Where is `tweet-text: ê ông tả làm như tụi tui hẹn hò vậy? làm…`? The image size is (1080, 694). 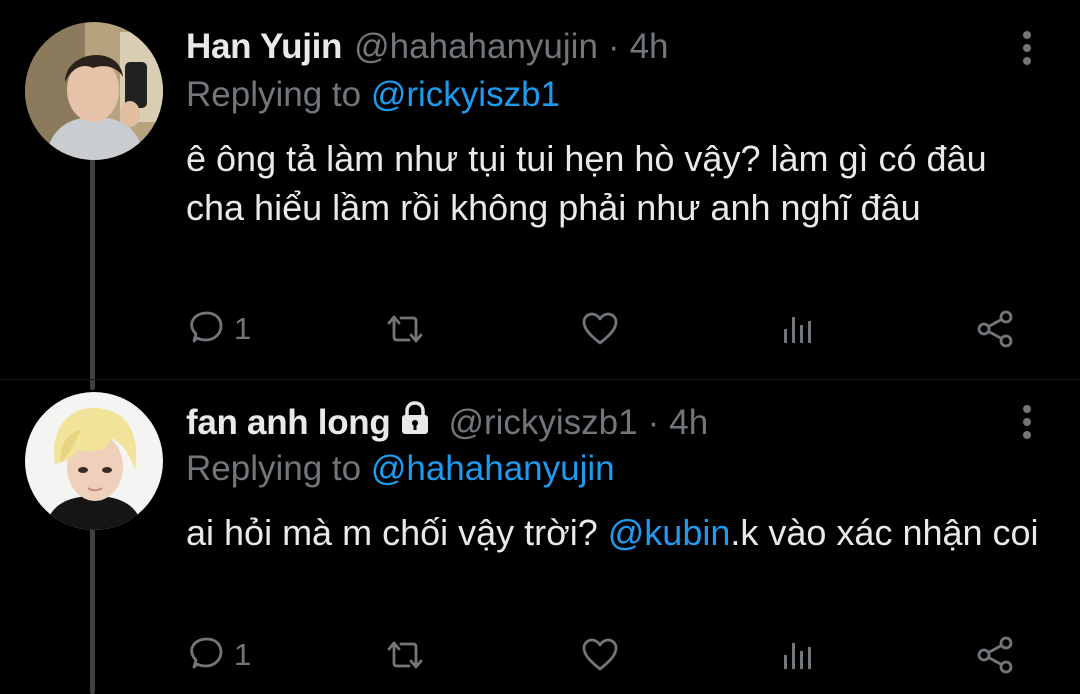
tweet-text: ê ông tả làm như tụi tui hẹn hò vậy? làm… is located at coordinates (616, 183).